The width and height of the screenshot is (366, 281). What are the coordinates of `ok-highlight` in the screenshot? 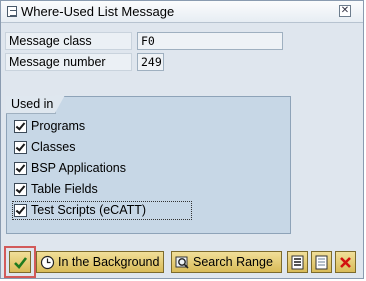 It's located at (20, 262).